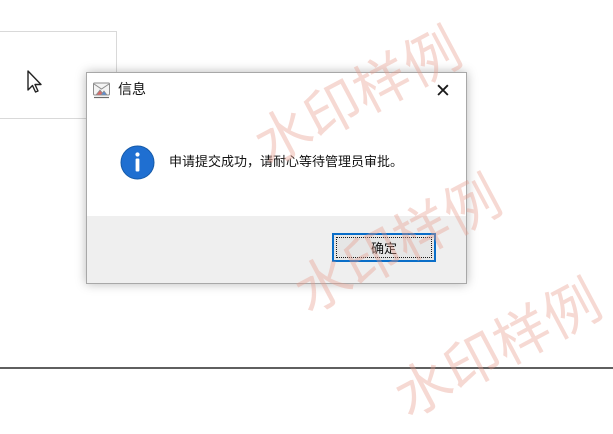  What do you see at coordinates (137, 162) in the screenshot?
I see `info-icon` at bounding box center [137, 162].